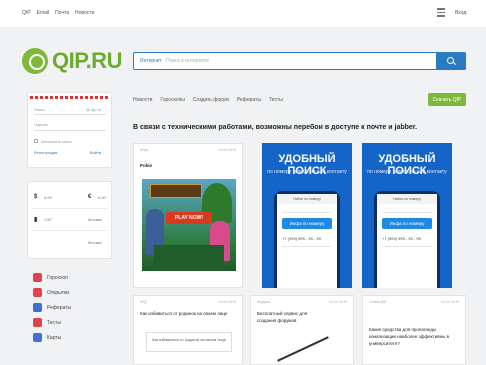 Image resolution: width=486 pixels, height=365 pixels. Describe the element at coordinates (48, 197) in the screenshot. I see `usd-rate: 0,00` at that location.